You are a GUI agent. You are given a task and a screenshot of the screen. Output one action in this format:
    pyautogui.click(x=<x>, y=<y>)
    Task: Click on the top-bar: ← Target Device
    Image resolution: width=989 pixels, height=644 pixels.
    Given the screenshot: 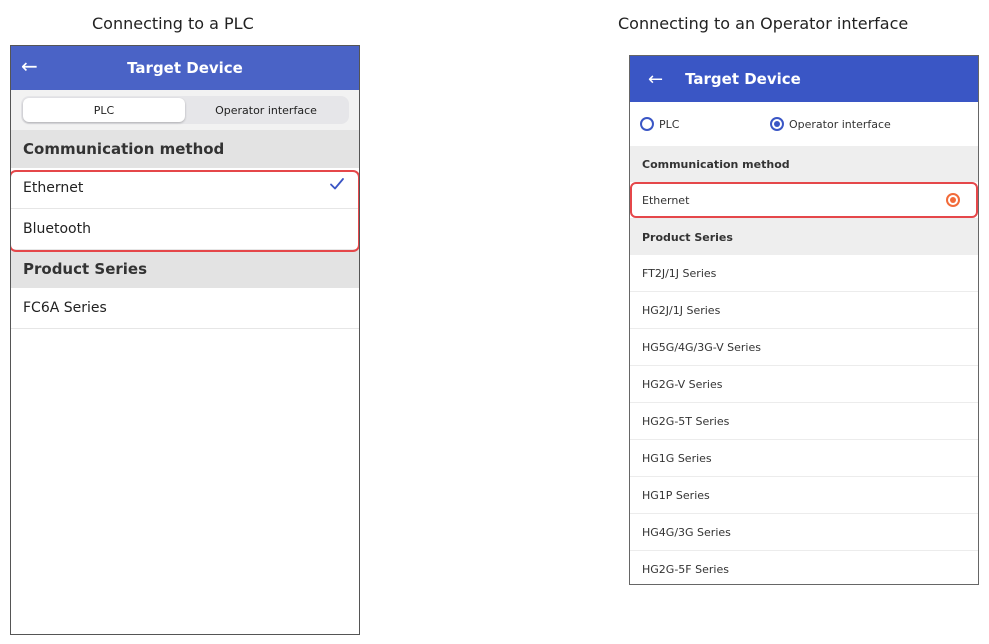 What is the action you would take?
    pyautogui.click(x=185, y=68)
    